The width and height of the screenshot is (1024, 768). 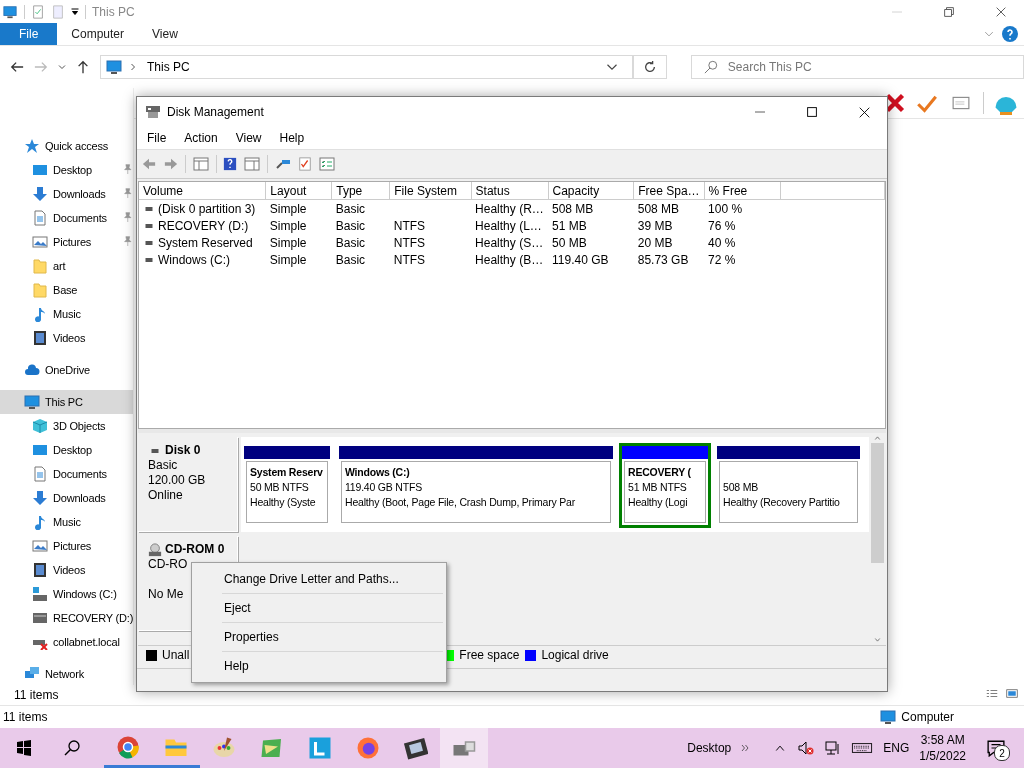 I want to click on disk-label-panel: Disk 0 Basic 120.00 GB Online, so click(x=188, y=484).